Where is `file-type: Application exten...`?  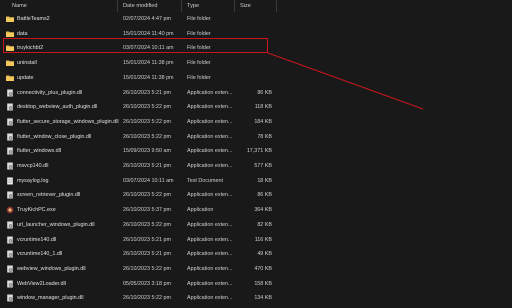 file-type: Application exten... is located at coordinates (210, 298).